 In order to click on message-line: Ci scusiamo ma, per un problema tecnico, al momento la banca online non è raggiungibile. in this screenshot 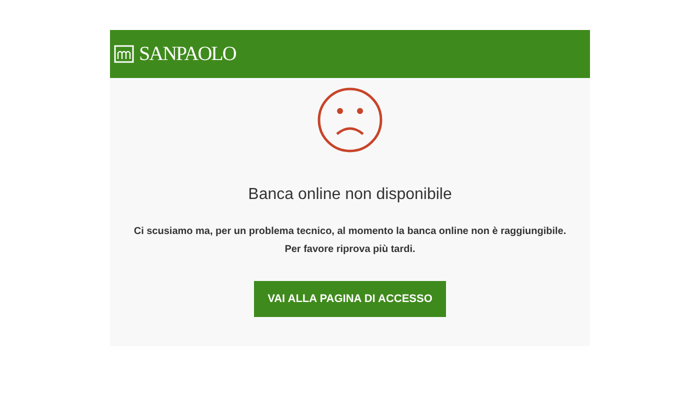, I will do `click(350, 232)`.